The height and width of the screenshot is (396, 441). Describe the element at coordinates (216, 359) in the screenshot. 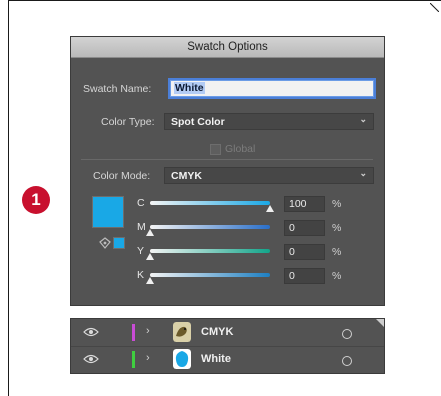

I see `layer-name: White` at that location.